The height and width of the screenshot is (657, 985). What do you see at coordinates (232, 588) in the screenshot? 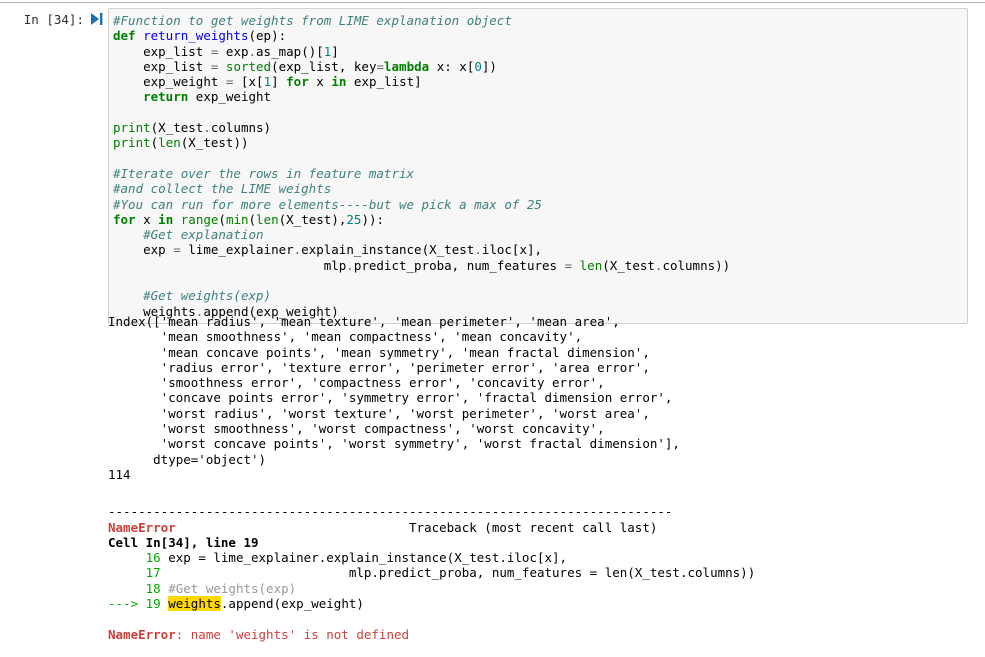
I see `traceback-code-18: #Get weights(exp)` at bounding box center [232, 588].